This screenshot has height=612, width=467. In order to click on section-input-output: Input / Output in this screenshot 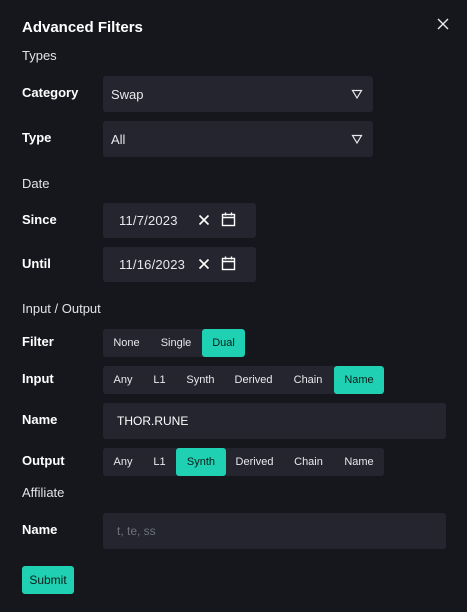, I will do `click(61, 308)`.